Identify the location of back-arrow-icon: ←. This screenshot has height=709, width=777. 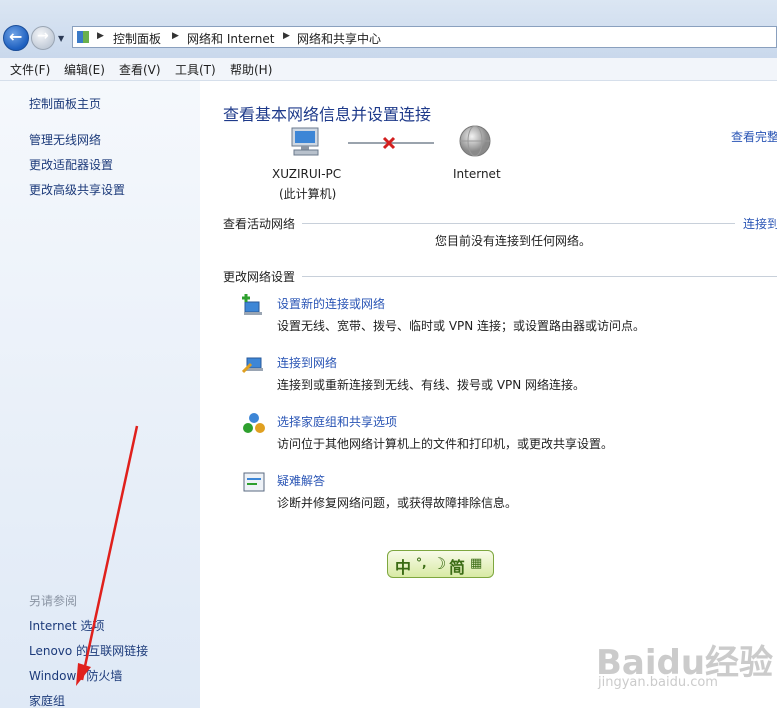
(16, 36).